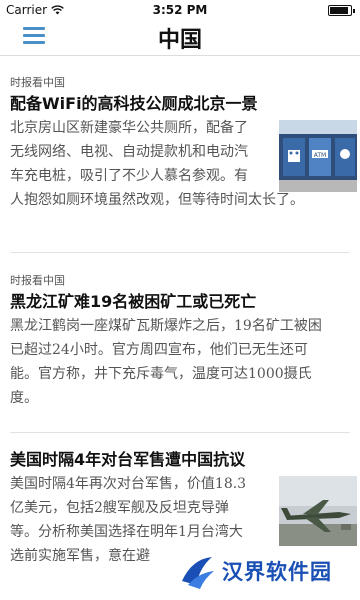 Image resolution: width=360 pixels, height=600 pixels. Describe the element at coordinates (339, 10) in the screenshot. I see `battery-level-fill` at that location.